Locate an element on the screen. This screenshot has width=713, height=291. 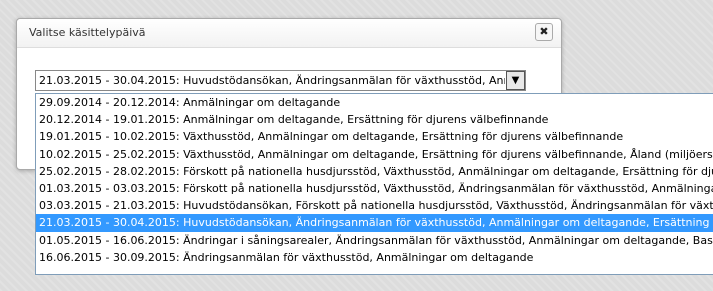
dropdown-arrow-button: ▼ is located at coordinates (515, 80).